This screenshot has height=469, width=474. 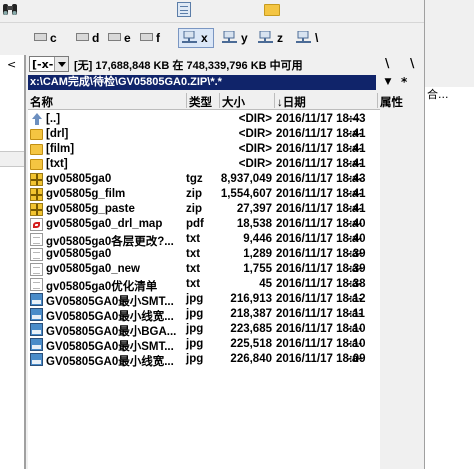 I want to click on column-size: 大小, so click(x=233, y=102).